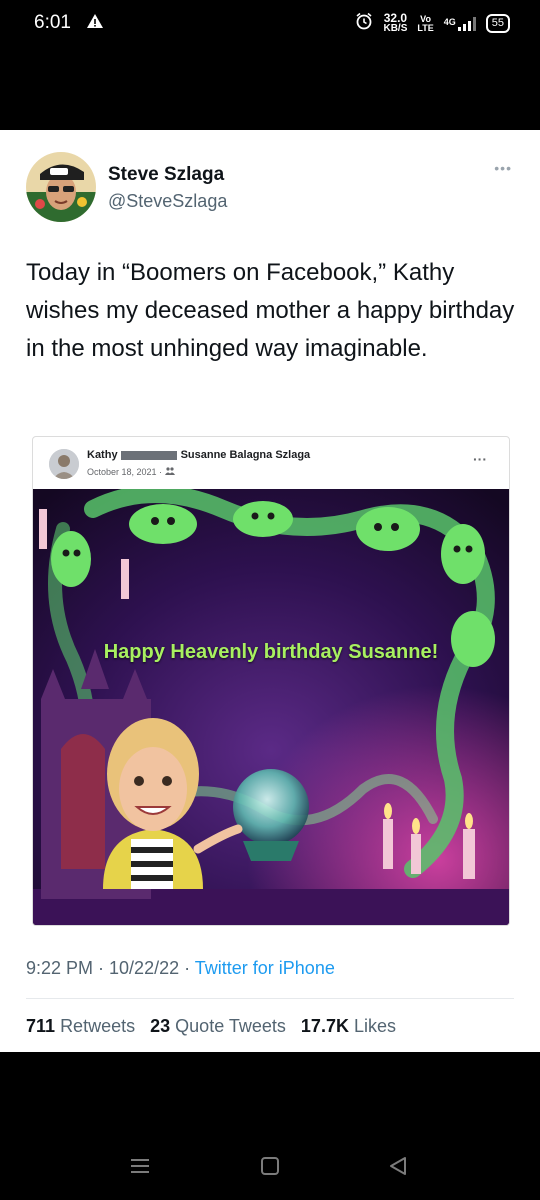  I want to click on likes-count: 17.7K, so click(324, 1026).